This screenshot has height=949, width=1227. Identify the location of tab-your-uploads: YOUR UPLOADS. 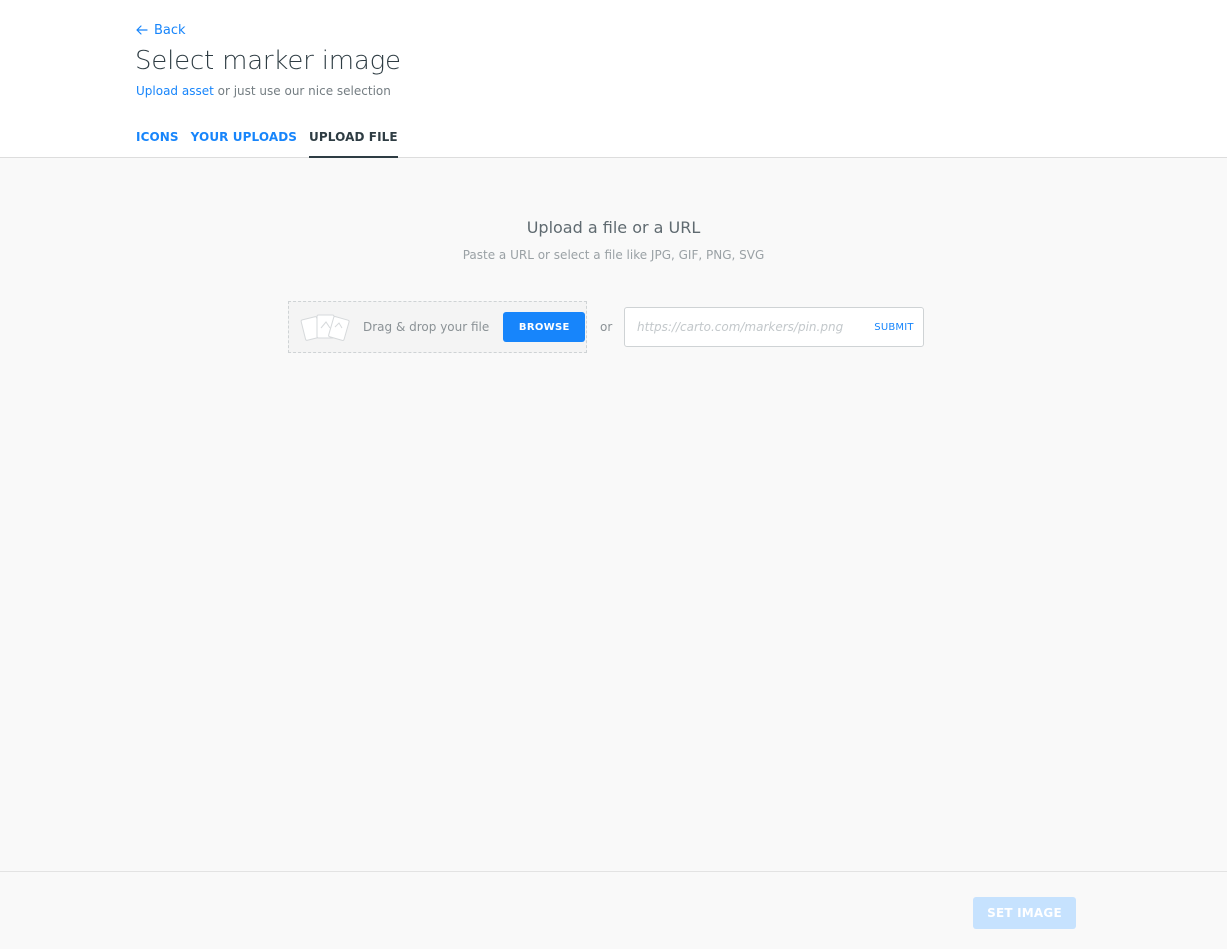
(244, 143).